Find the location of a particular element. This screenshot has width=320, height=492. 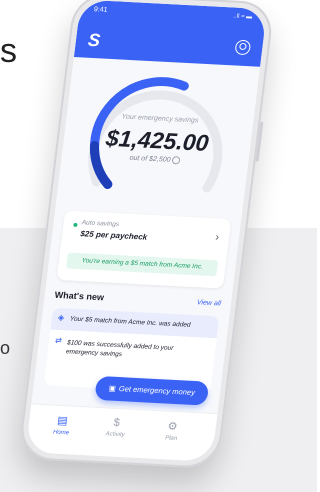

tab-label: Activity is located at coordinates (115, 435).